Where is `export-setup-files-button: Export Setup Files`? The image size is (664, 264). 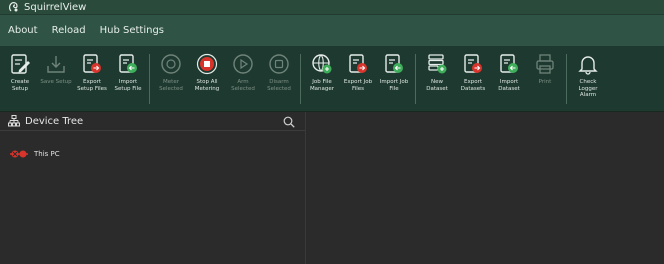 export-setup-files-button: Export Setup Files is located at coordinates (92, 81).